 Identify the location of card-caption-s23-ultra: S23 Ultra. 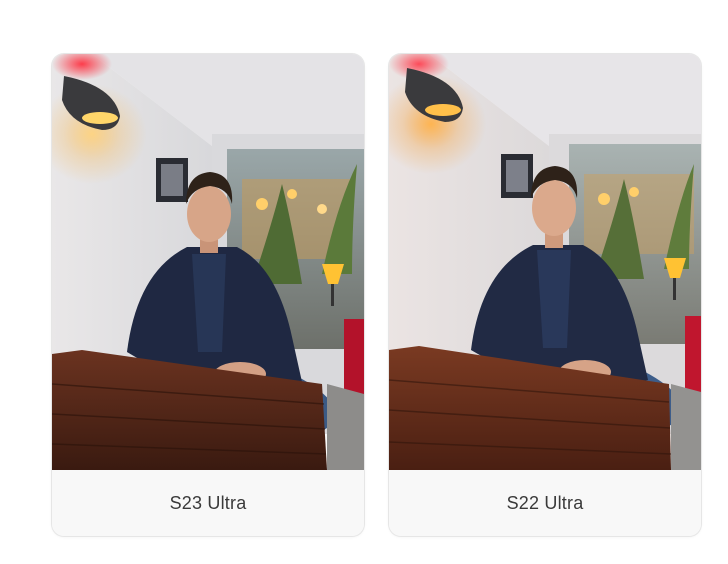
(208, 503).